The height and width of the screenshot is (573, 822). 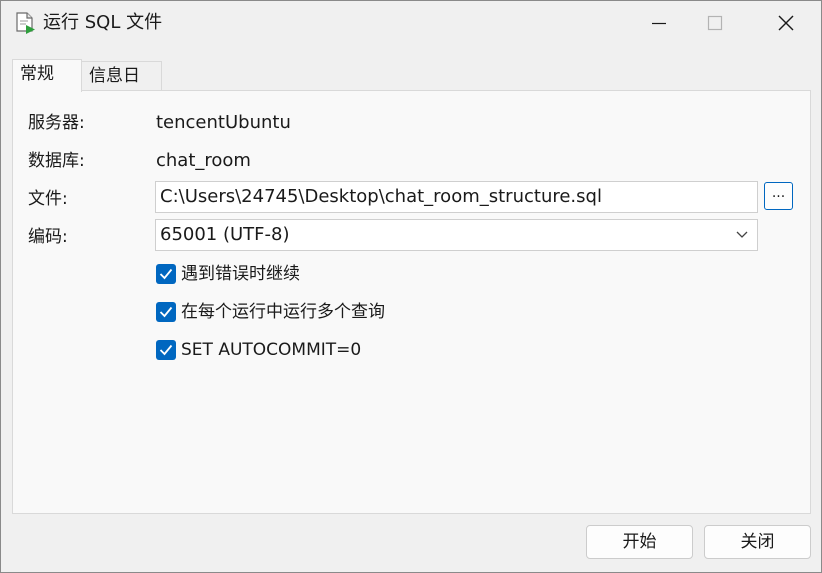 What do you see at coordinates (56, 123) in the screenshot?
I see `server-label: 服务器:` at bounding box center [56, 123].